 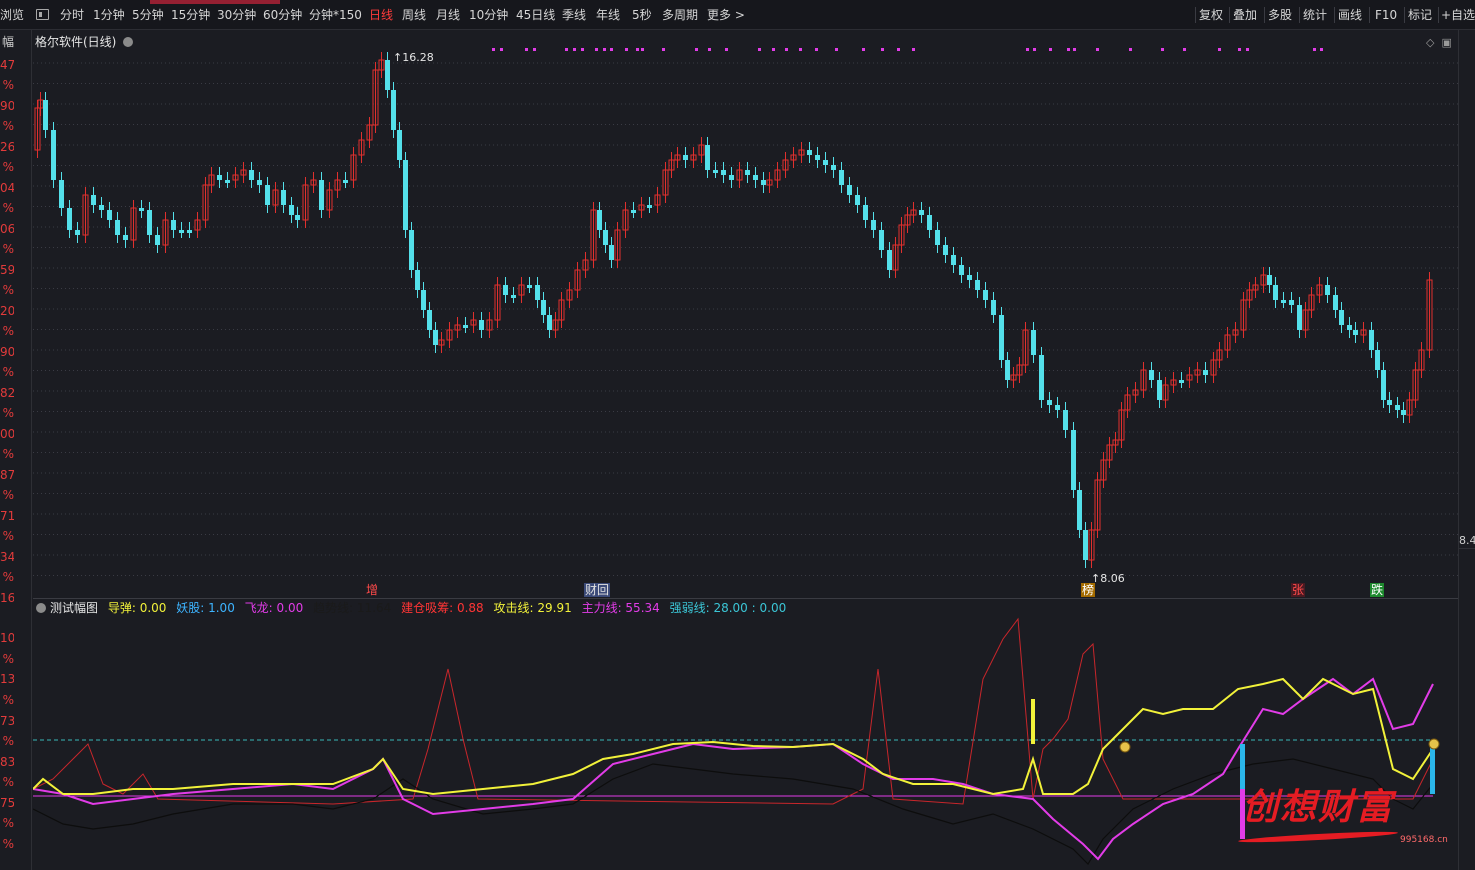 What do you see at coordinates (448, 15) in the screenshot?
I see `period-tab-monthly: 月线` at bounding box center [448, 15].